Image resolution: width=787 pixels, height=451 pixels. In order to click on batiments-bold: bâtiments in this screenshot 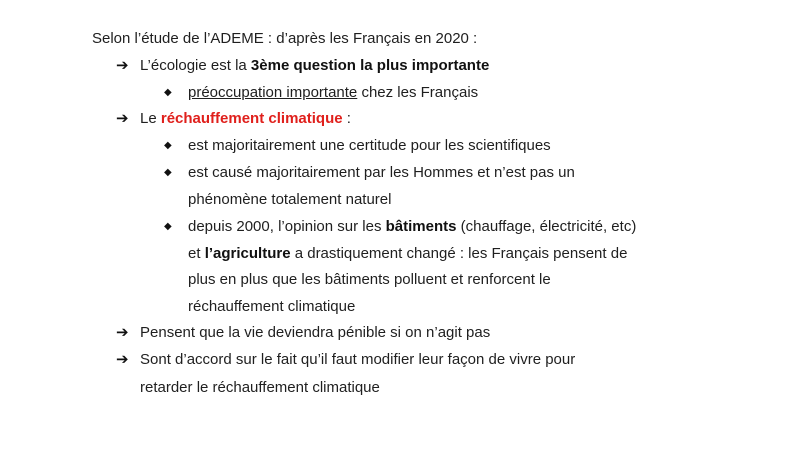, I will do `click(421, 226)`.